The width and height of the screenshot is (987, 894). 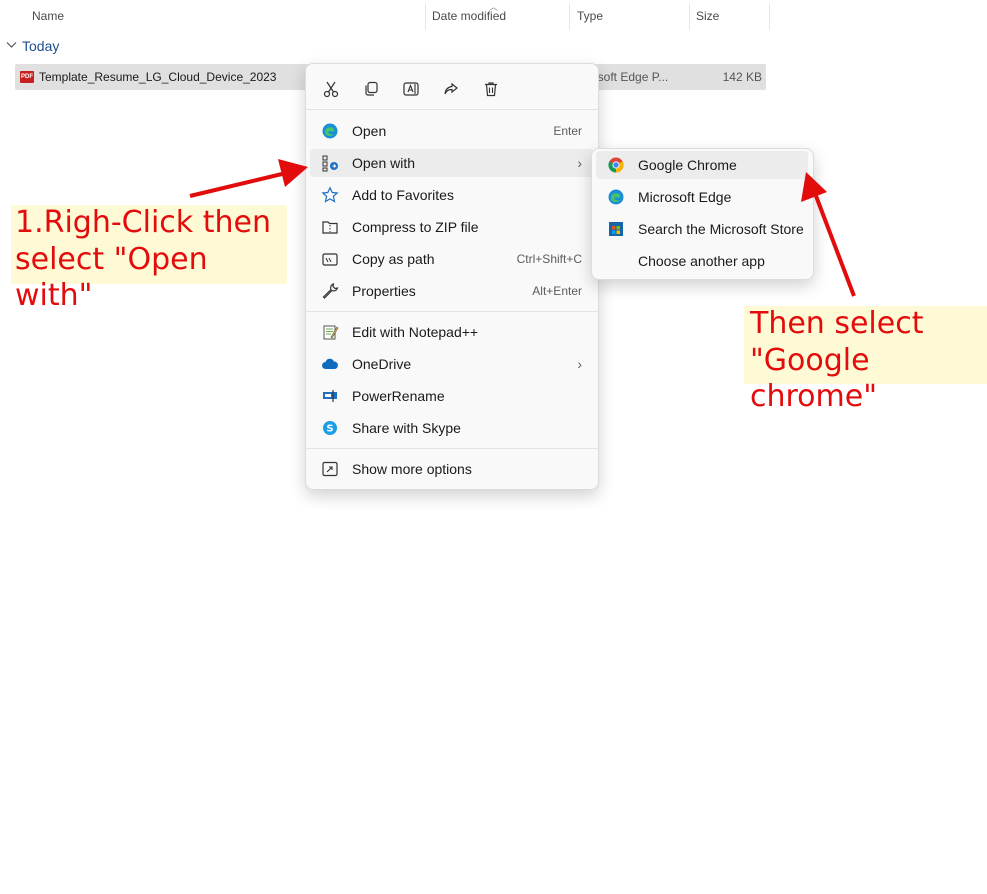 What do you see at coordinates (384, 291) in the screenshot?
I see `menu-item-label: Properties` at bounding box center [384, 291].